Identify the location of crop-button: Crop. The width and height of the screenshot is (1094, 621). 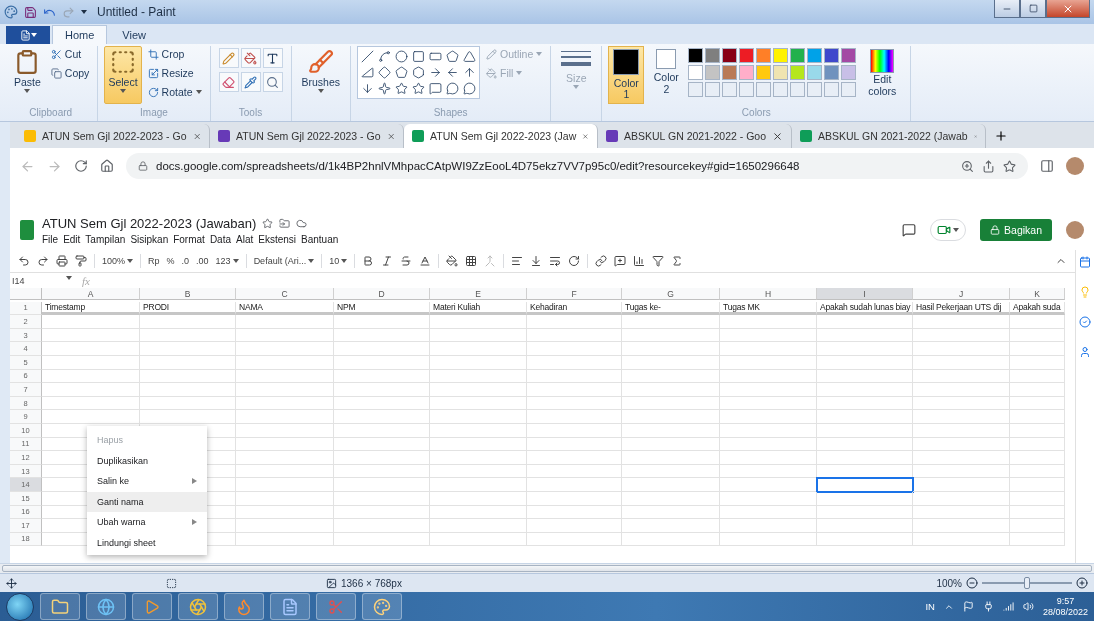
(174, 54).